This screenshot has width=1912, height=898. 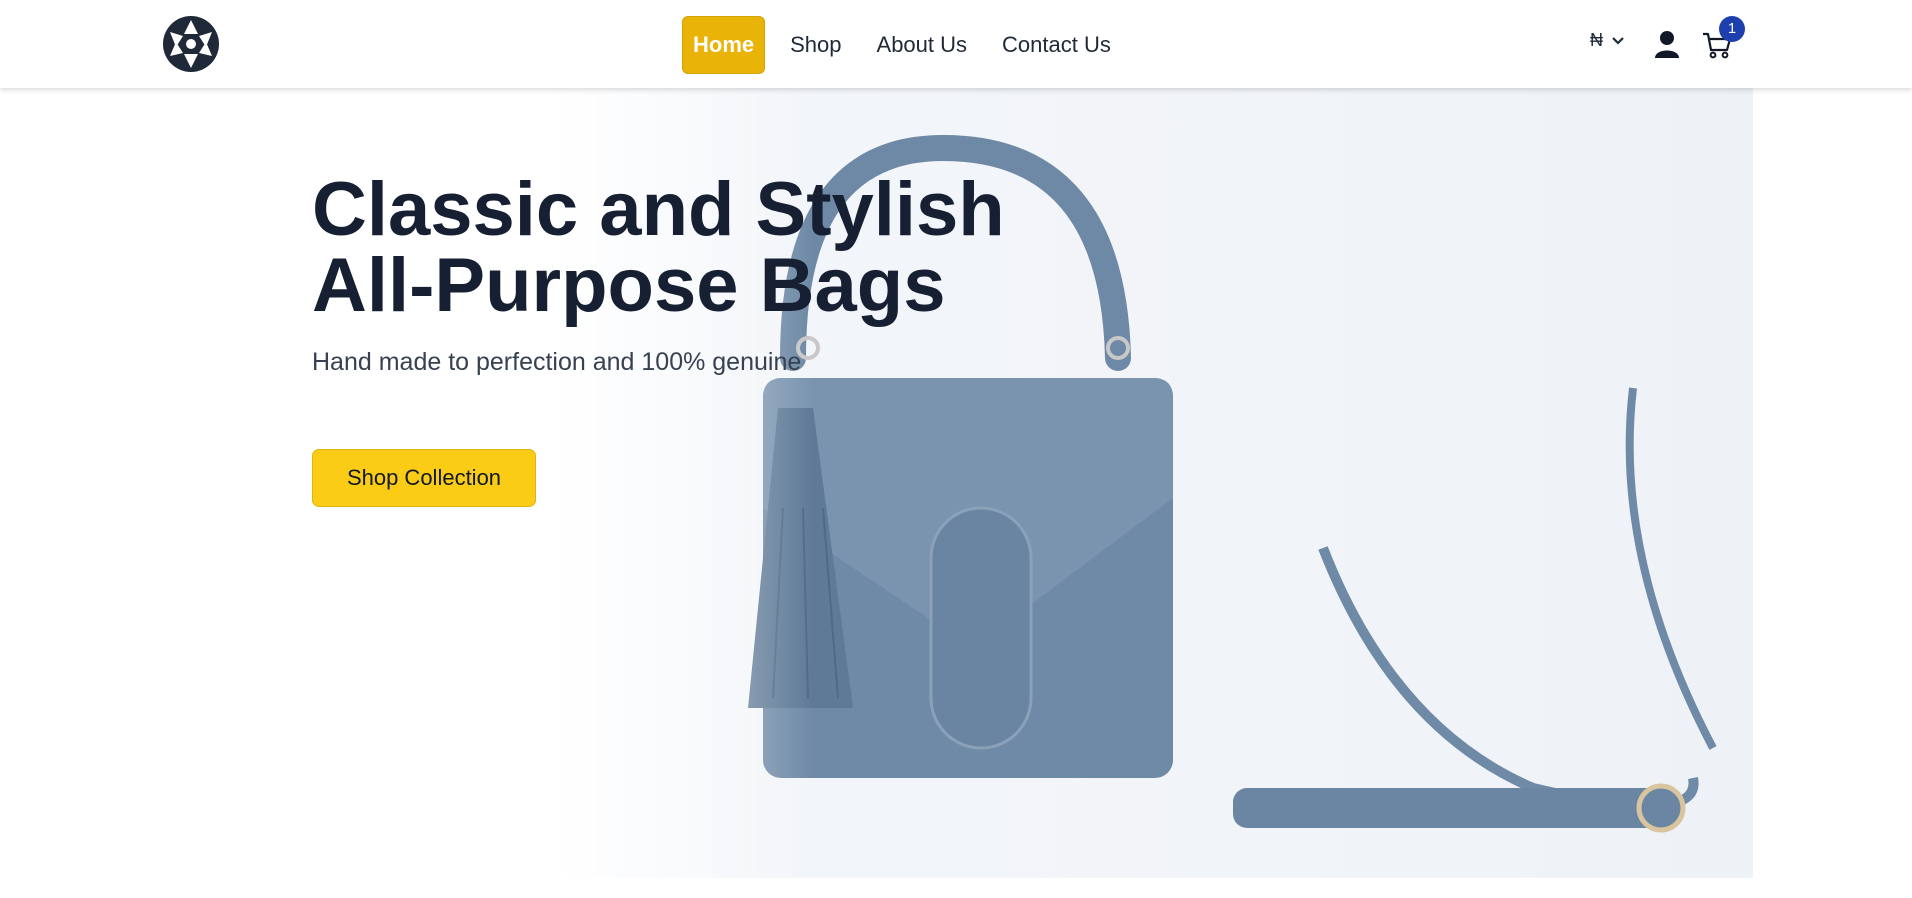 I want to click on main-nav: Home Shop About Us Contact Us, so click(x=909, y=45).